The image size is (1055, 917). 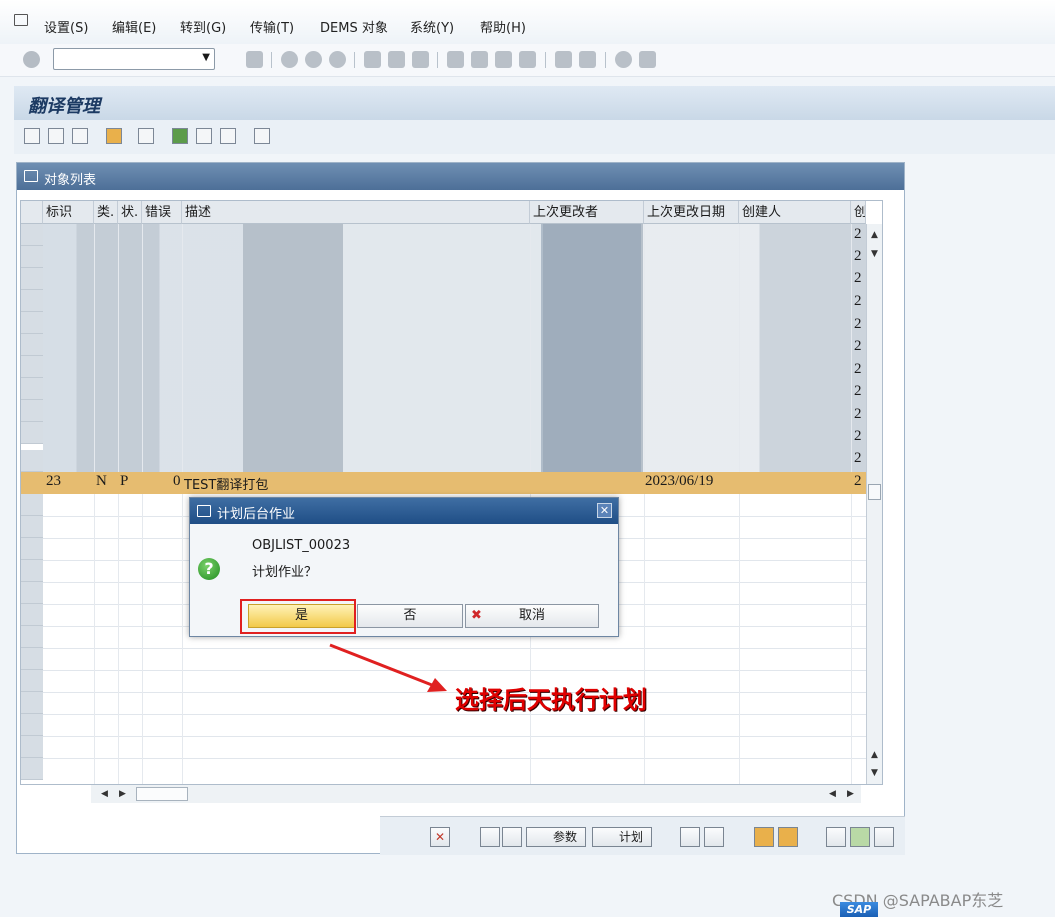 What do you see at coordinates (162, 212) in the screenshot?
I see `column-header-errors: 错误` at bounding box center [162, 212].